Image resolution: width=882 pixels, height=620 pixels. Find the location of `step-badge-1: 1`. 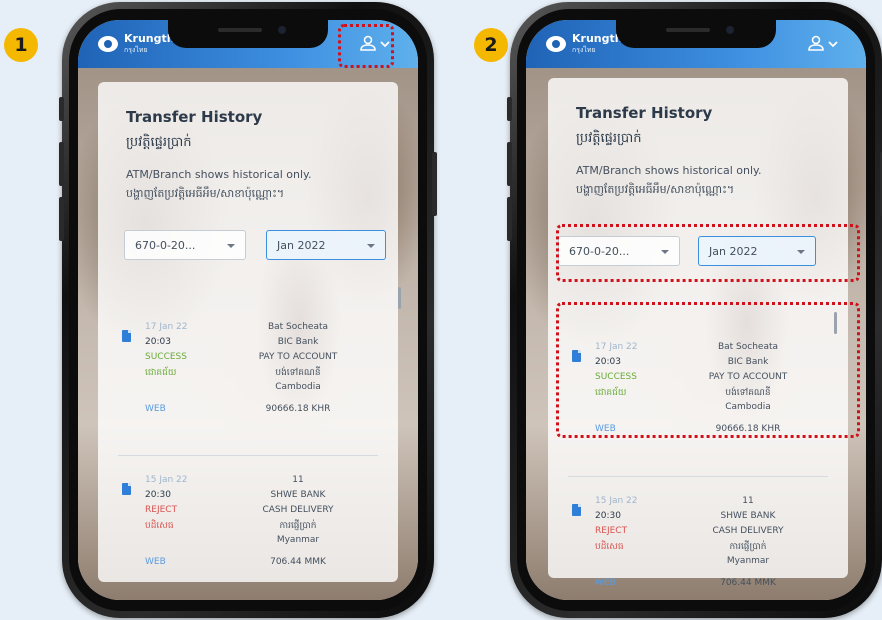

step-badge-1: 1 is located at coordinates (21, 45).